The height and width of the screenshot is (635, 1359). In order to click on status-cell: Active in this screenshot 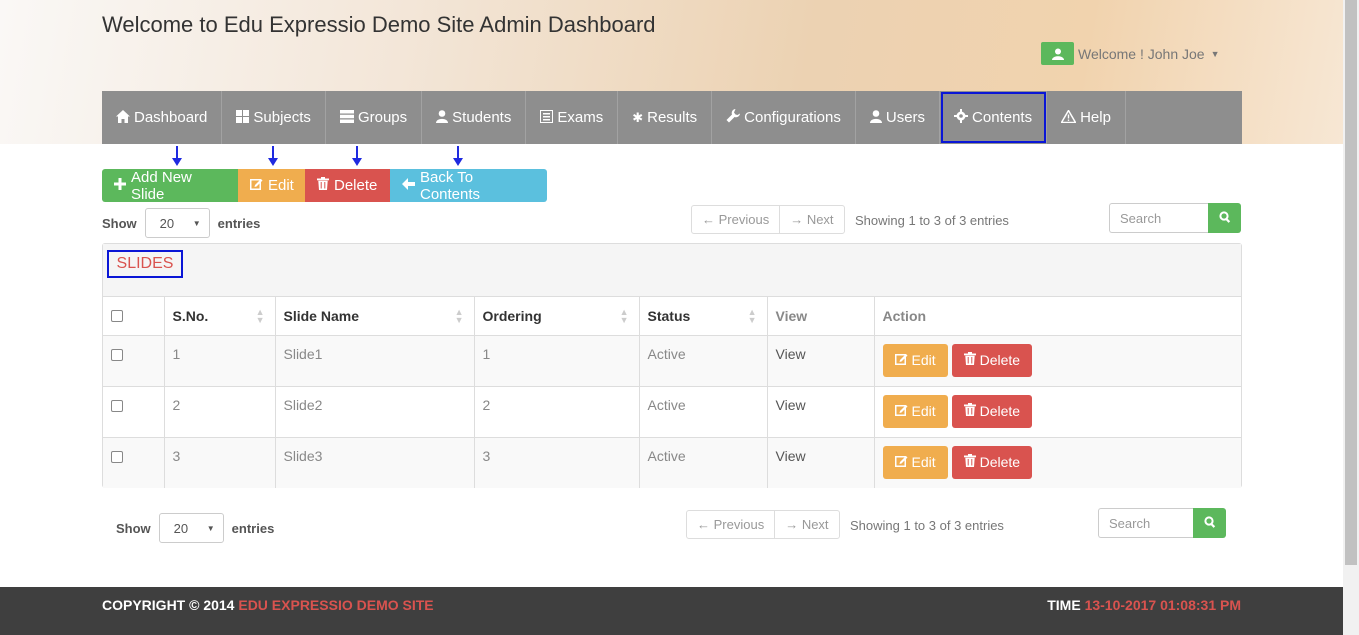, I will do `click(703, 361)`.